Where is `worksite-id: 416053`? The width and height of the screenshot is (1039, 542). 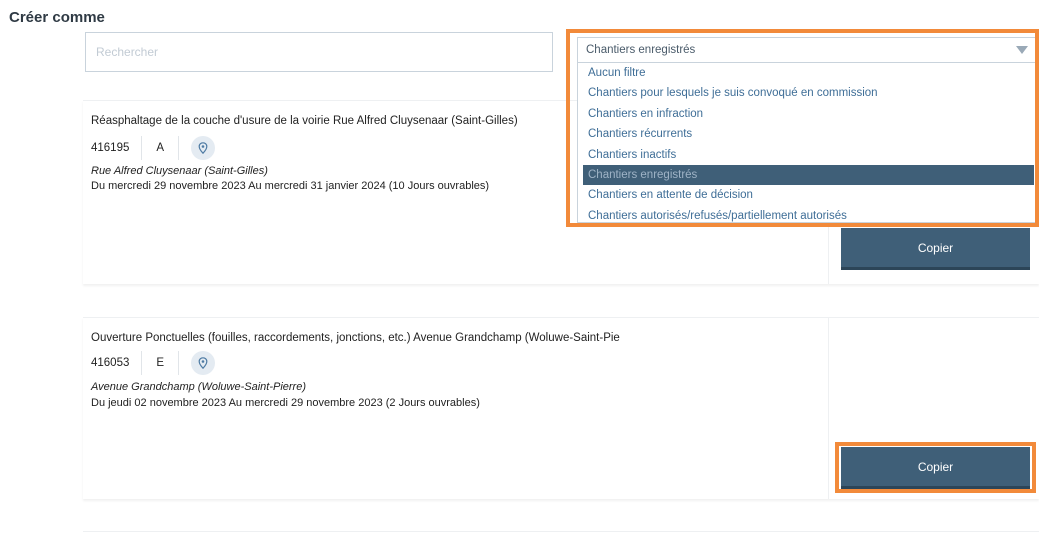 worksite-id: 416053 is located at coordinates (117, 363).